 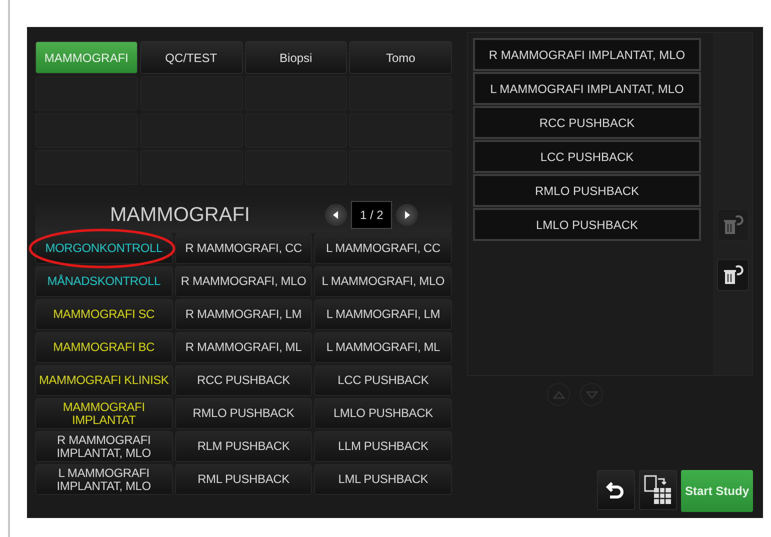 What do you see at coordinates (383, 413) in the screenshot?
I see `protocol-button: LMLO PUSHBACK` at bounding box center [383, 413].